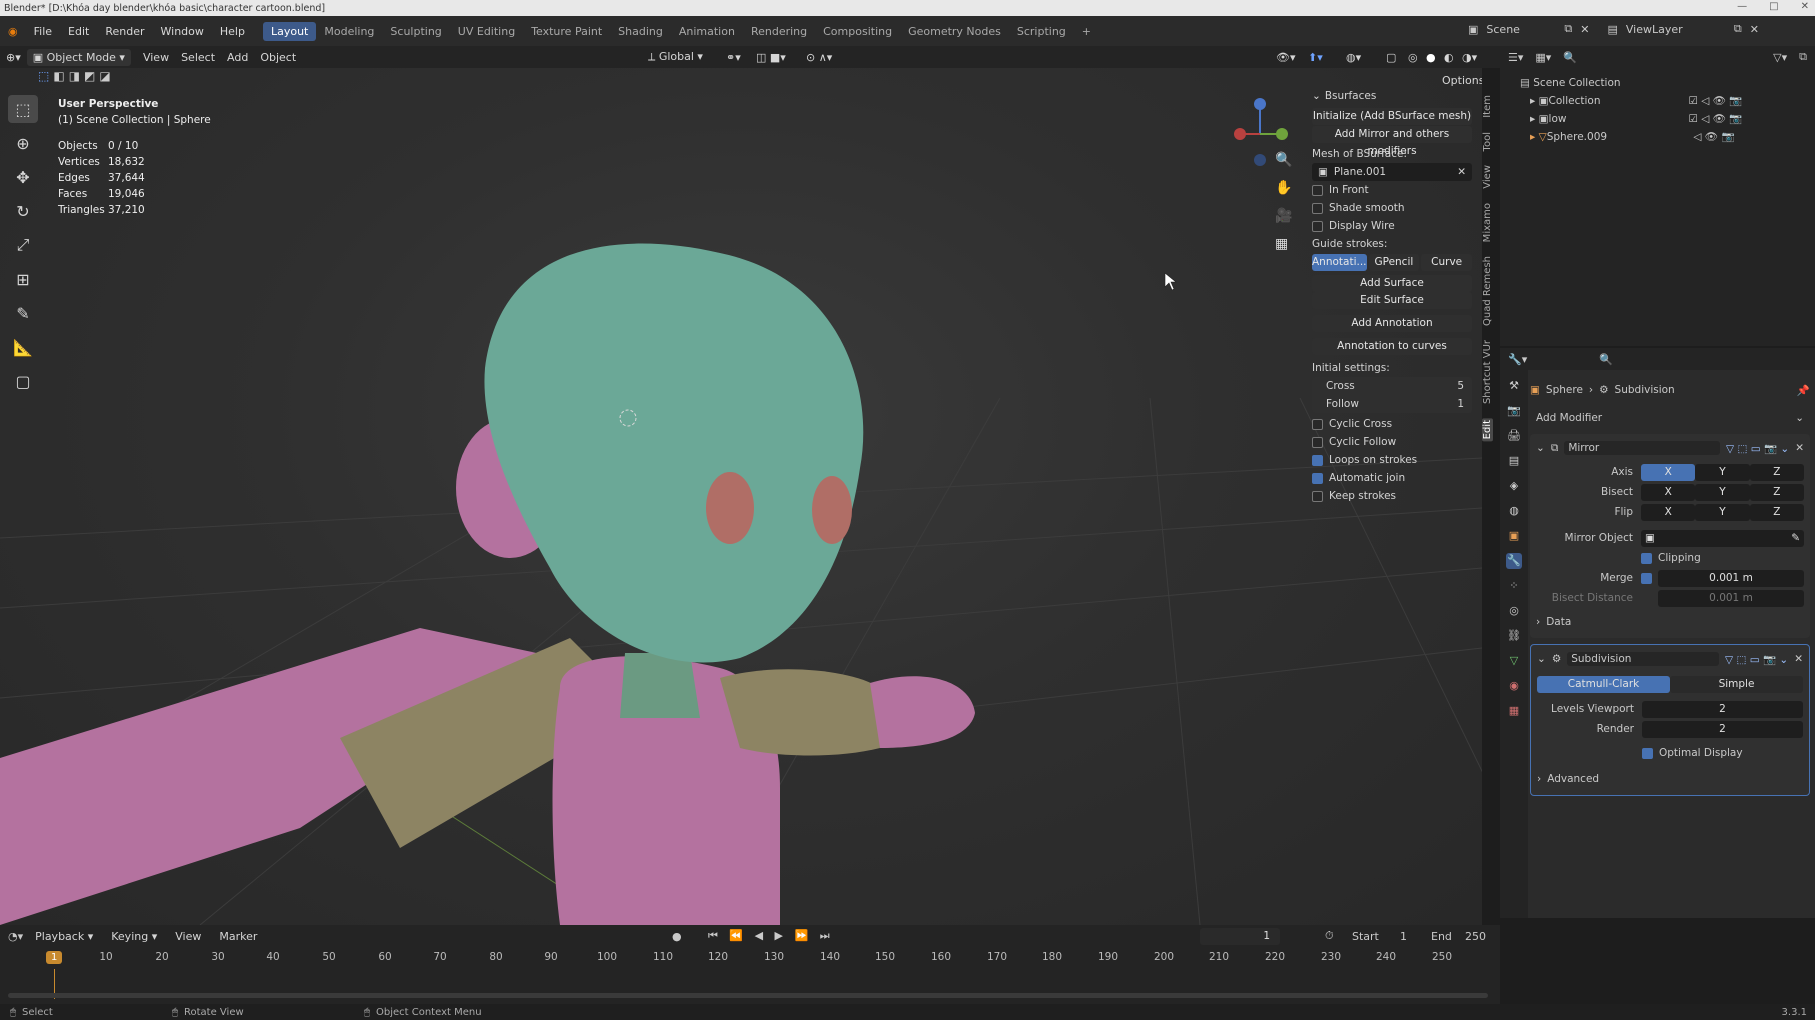 The width and height of the screenshot is (1815, 1020). Describe the element at coordinates (23, 177) in the screenshot. I see `move-tool-icon: ✥` at that location.